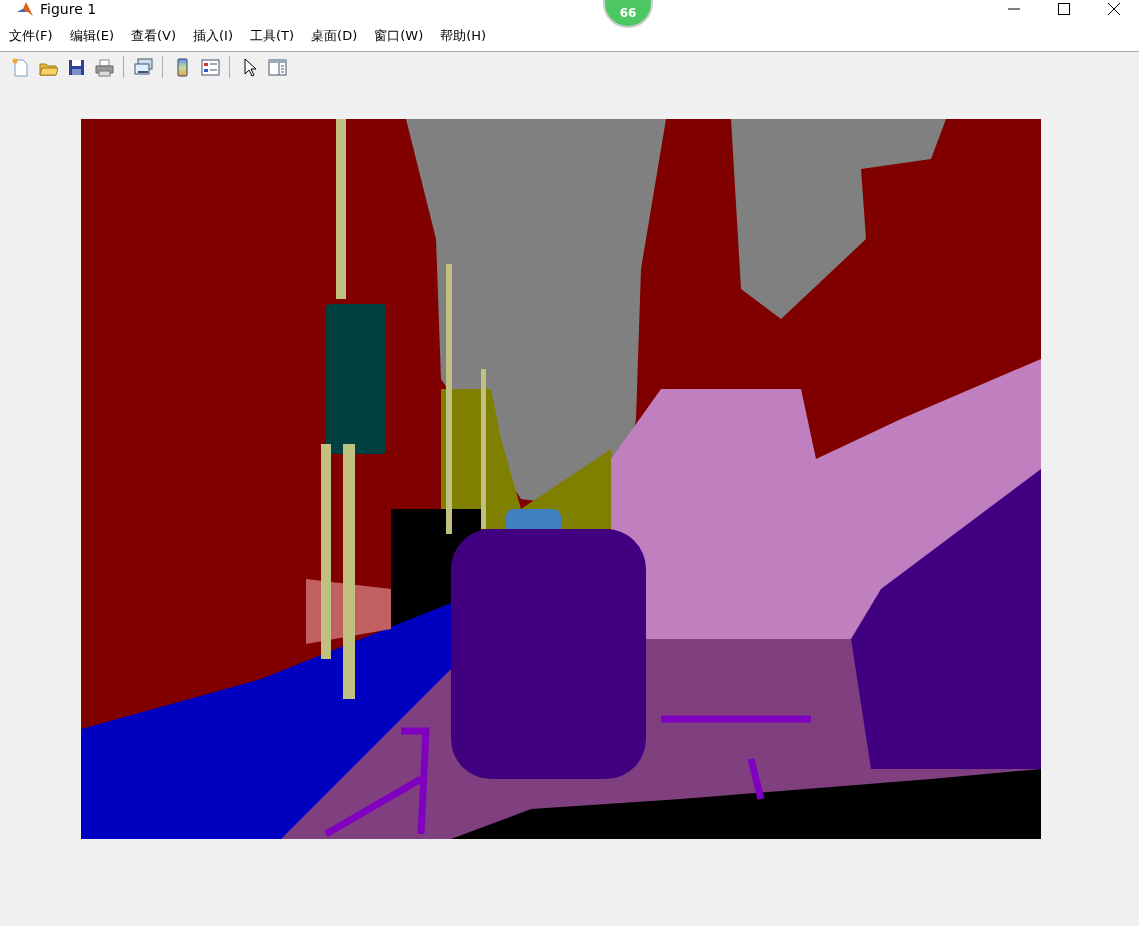 The image size is (1139, 926). I want to click on menu-item: 查看(V), so click(154, 36).